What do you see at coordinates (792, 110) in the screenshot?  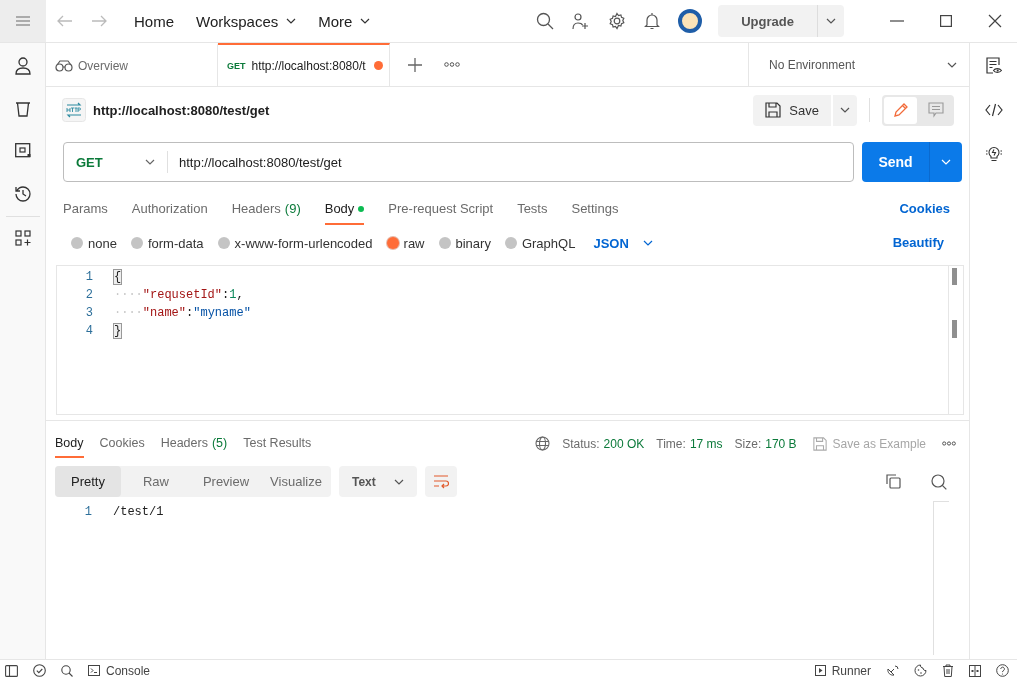 I see `save-button: Save` at bounding box center [792, 110].